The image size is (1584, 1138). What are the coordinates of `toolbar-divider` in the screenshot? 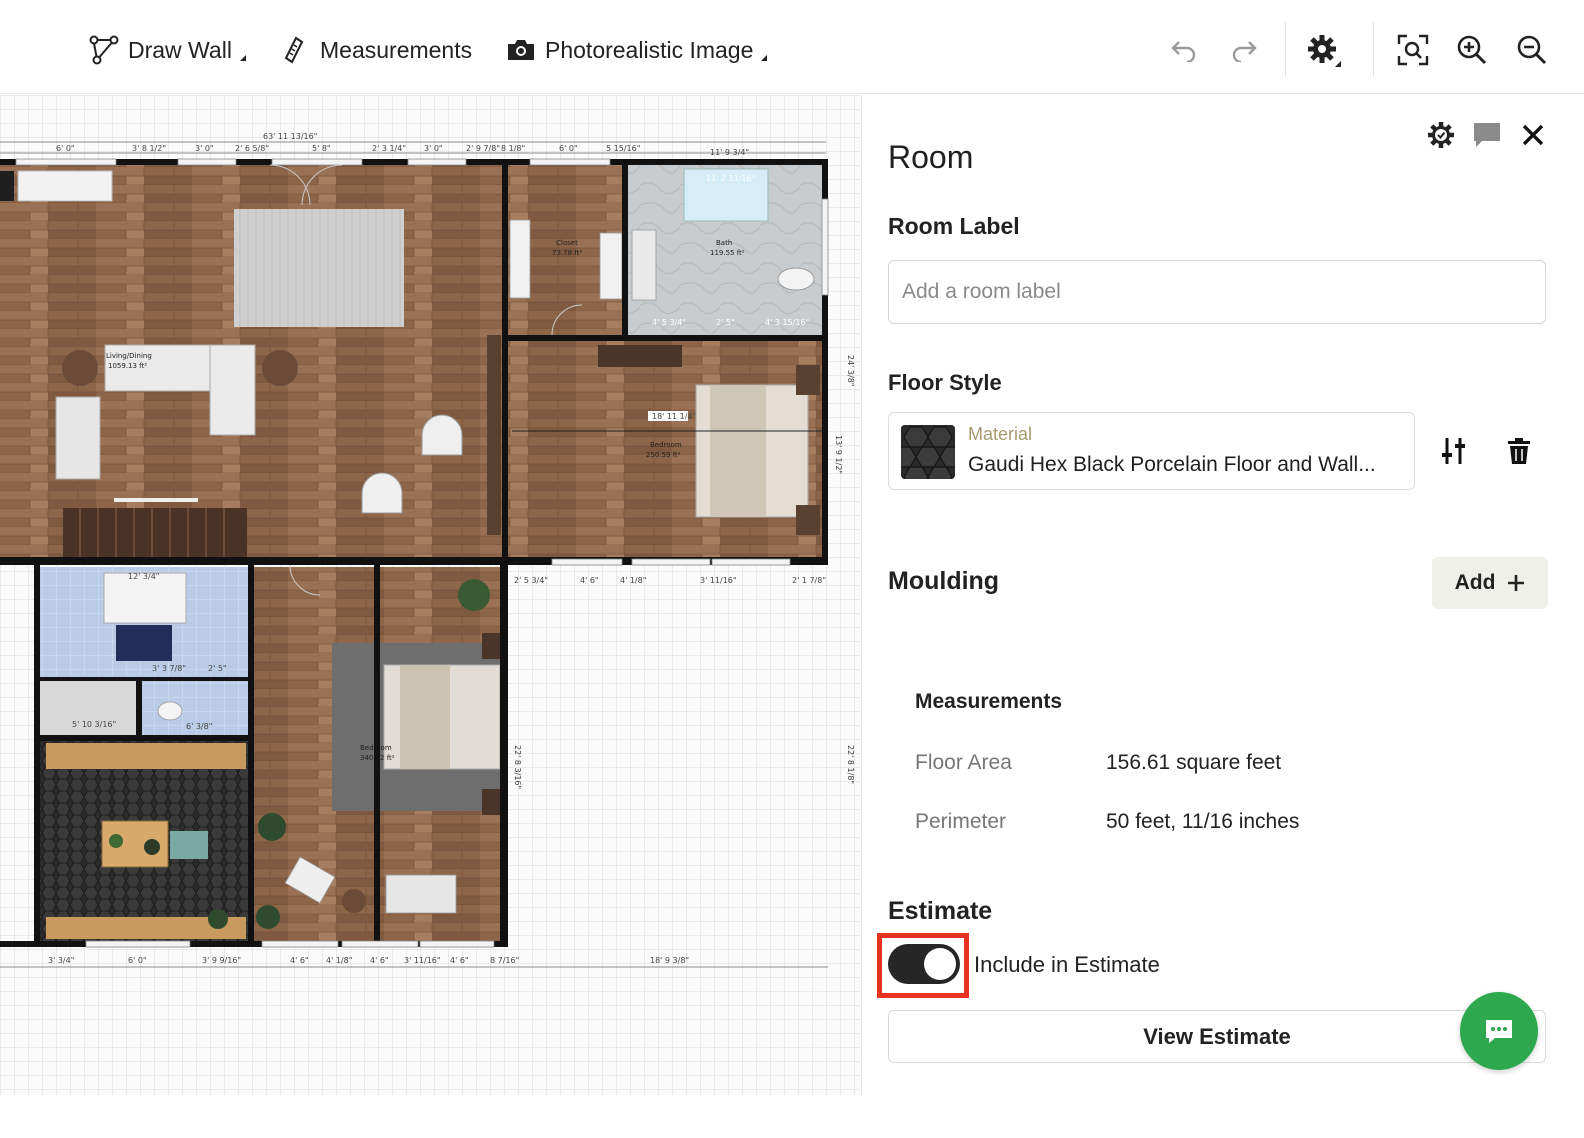 It's located at (1285, 49).